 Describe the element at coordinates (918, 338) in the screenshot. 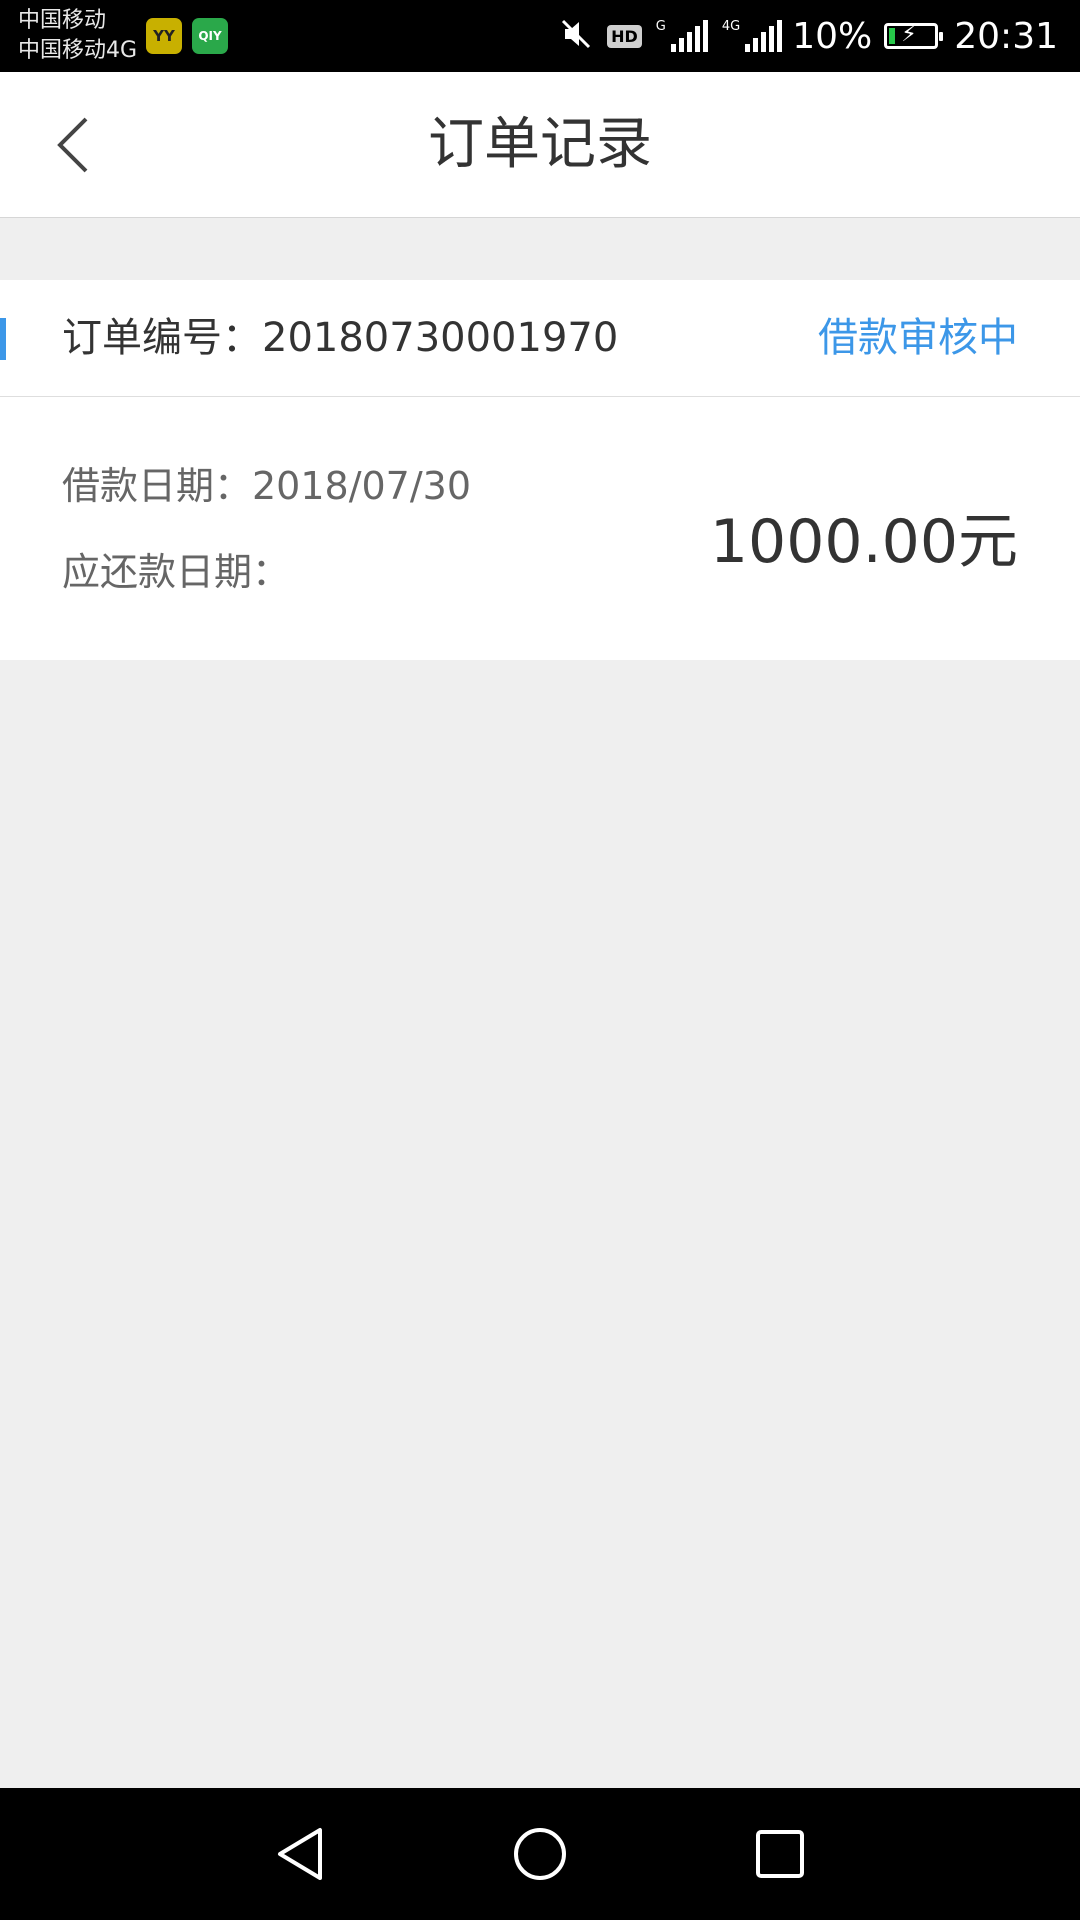

I see `order-status: 借款审核中` at that location.